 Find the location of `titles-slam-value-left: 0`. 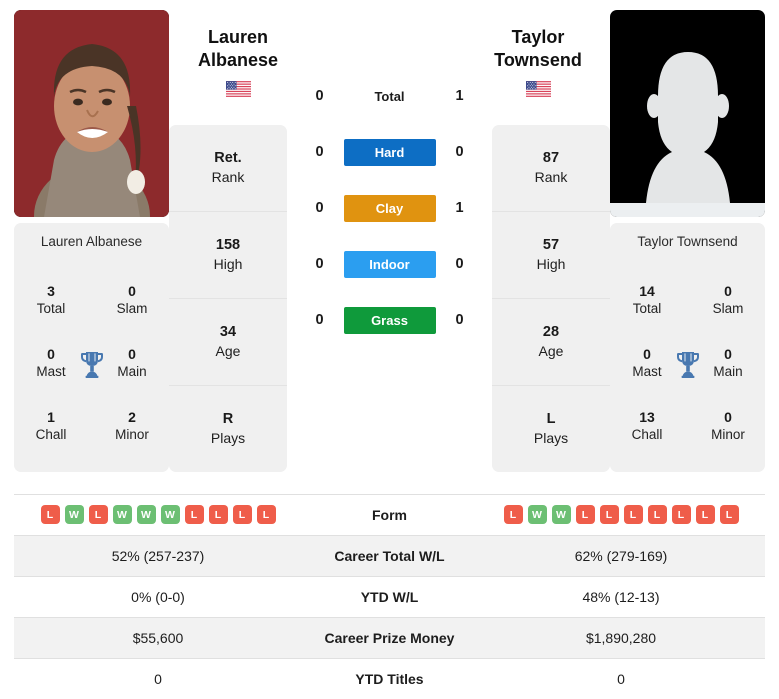

titles-slam-value-left: 0 is located at coordinates (132, 291).